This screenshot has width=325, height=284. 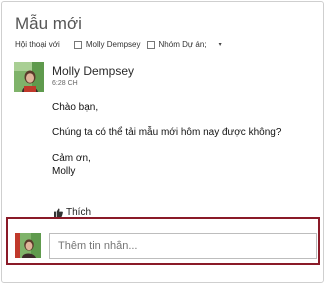 What do you see at coordinates (93, 71) in the screenshot?
I see `post-author: Molly Dempsey` at bounding box center [93, 71].